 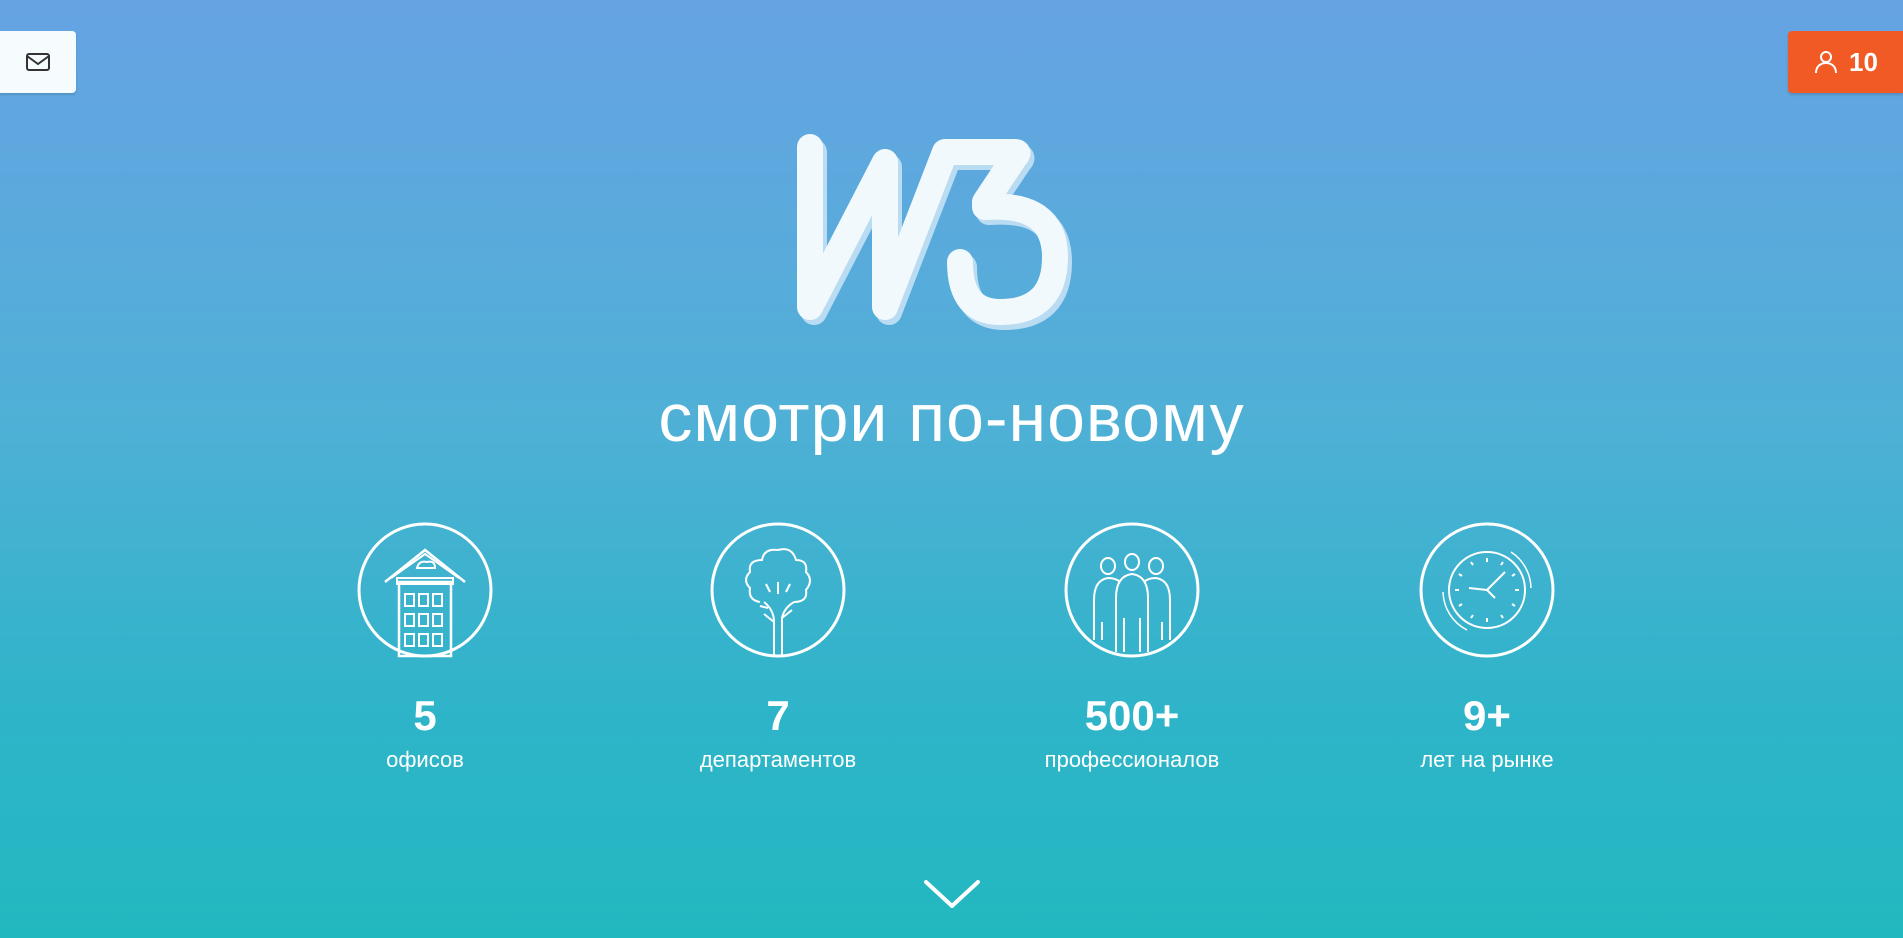 I want to click on stat-professionals: 500+ профессионалов, so click(x=1132, y=648).